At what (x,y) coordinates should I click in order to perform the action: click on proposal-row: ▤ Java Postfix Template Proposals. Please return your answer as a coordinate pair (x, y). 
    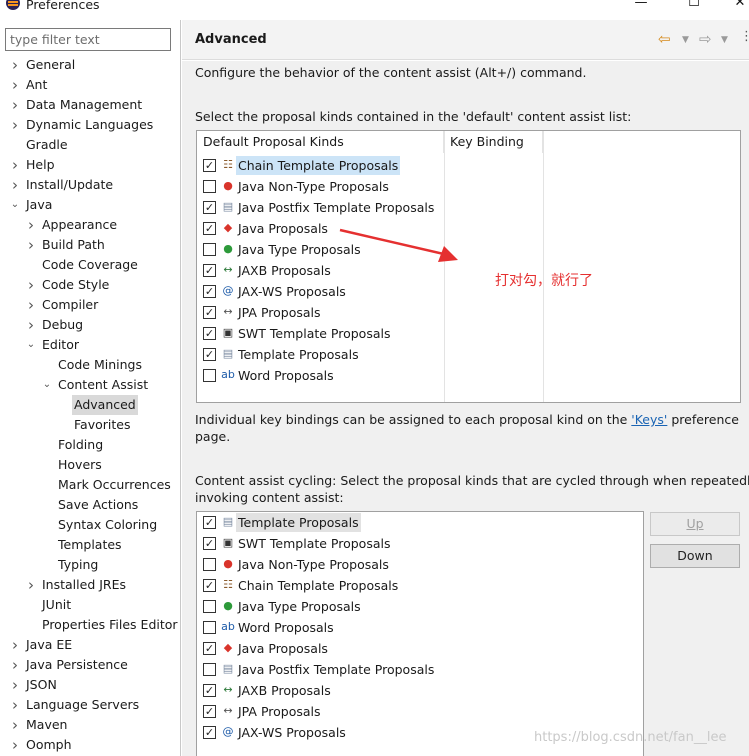
    Looking at the image, I should click on (319, 669).